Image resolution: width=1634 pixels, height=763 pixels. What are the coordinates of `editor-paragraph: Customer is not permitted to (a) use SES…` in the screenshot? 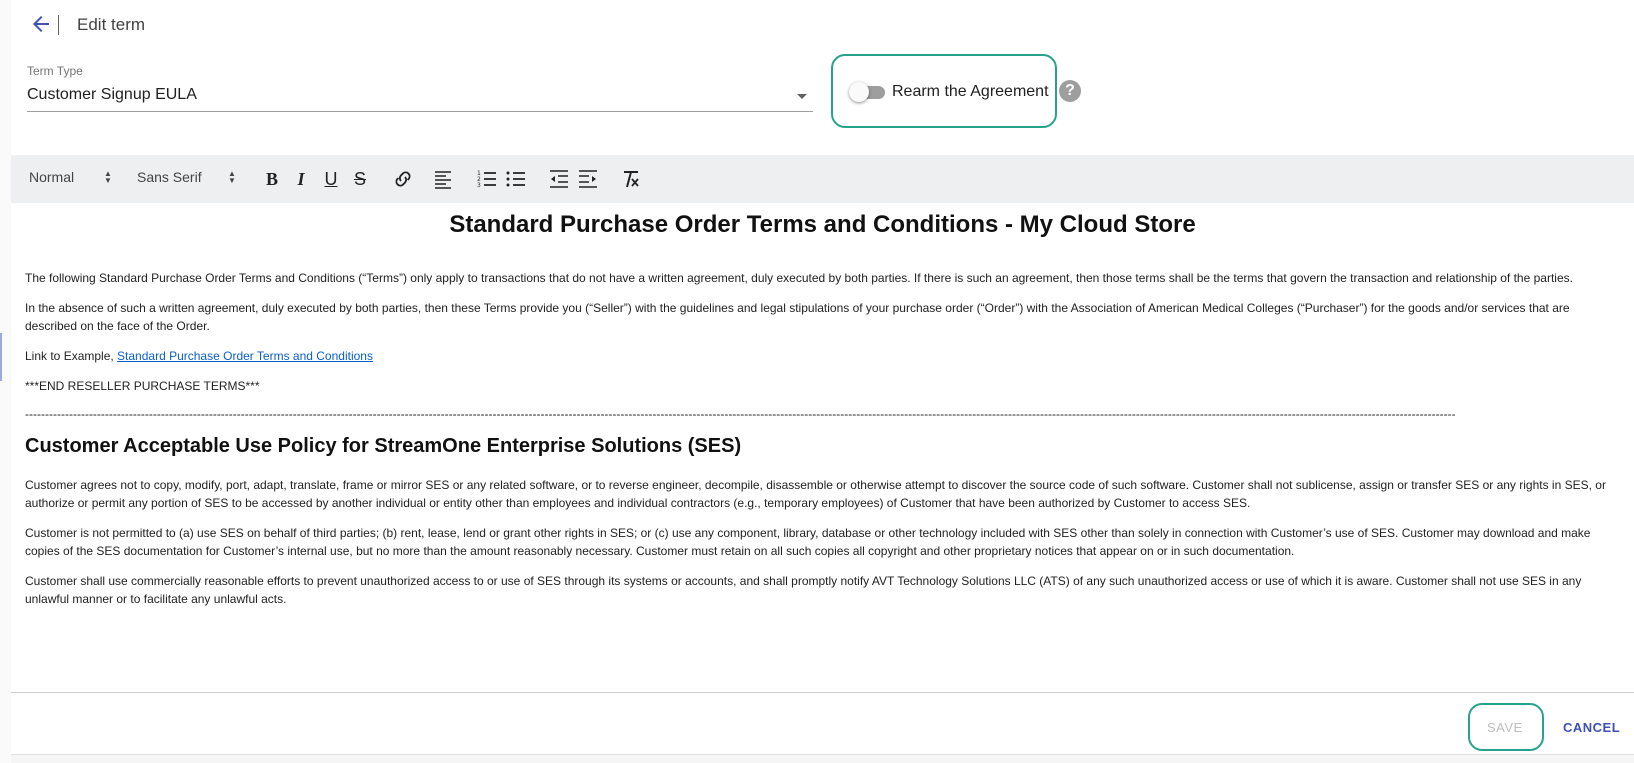 It's located at (808, 542).